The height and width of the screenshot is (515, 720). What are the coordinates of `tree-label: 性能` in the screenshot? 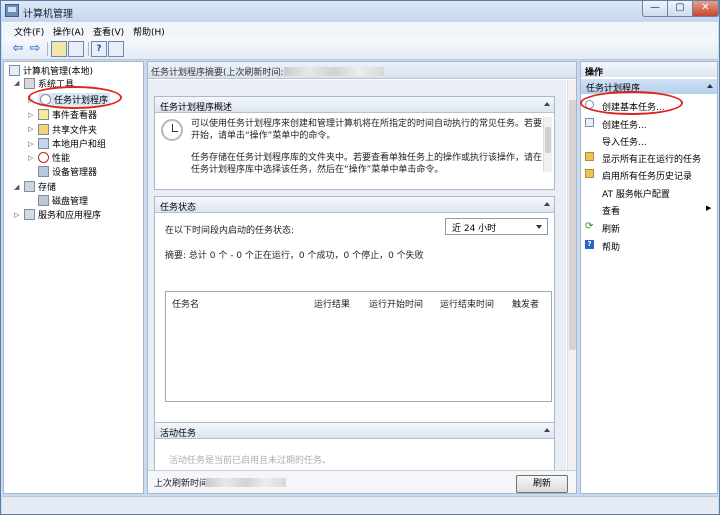 It's located at (61, 159).